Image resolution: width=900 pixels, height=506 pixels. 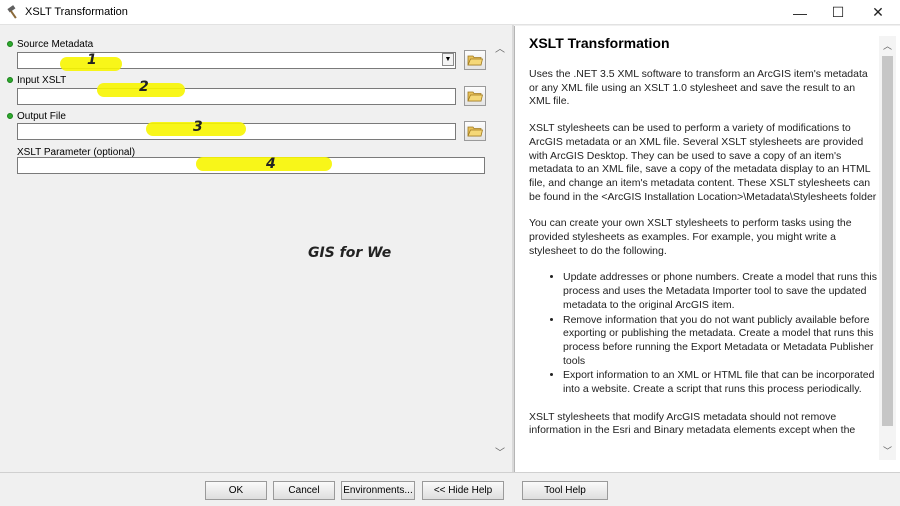 What do you see at coordinates (500, 249) in the screenshot?
I see `parameters-scrollbar: ︿ ﹀` at bounding box center [500, 249].